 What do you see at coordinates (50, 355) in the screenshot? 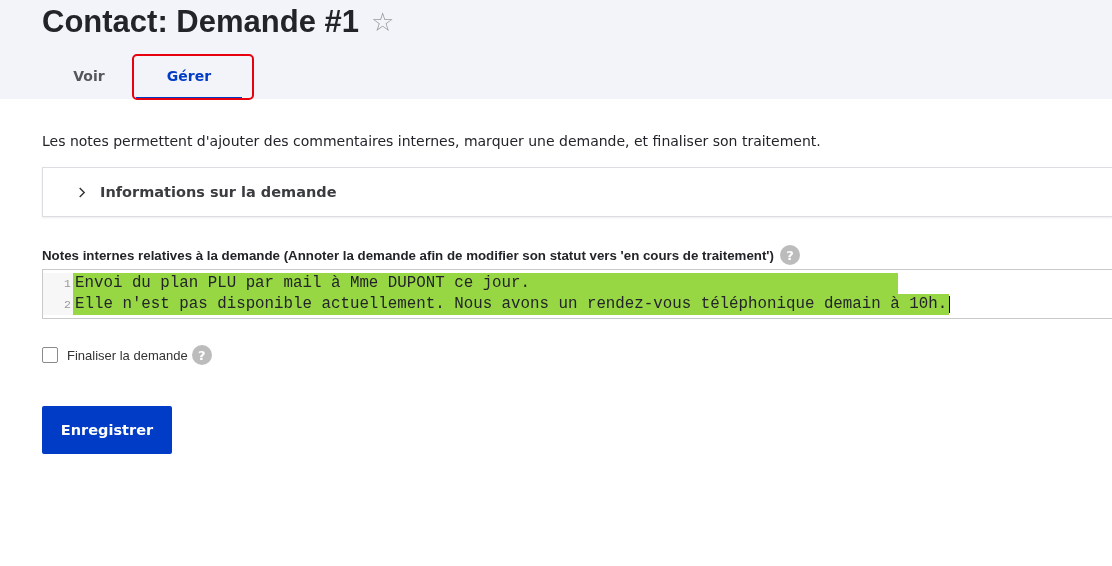
I see `checkbox` at bounding box center [50, 355].